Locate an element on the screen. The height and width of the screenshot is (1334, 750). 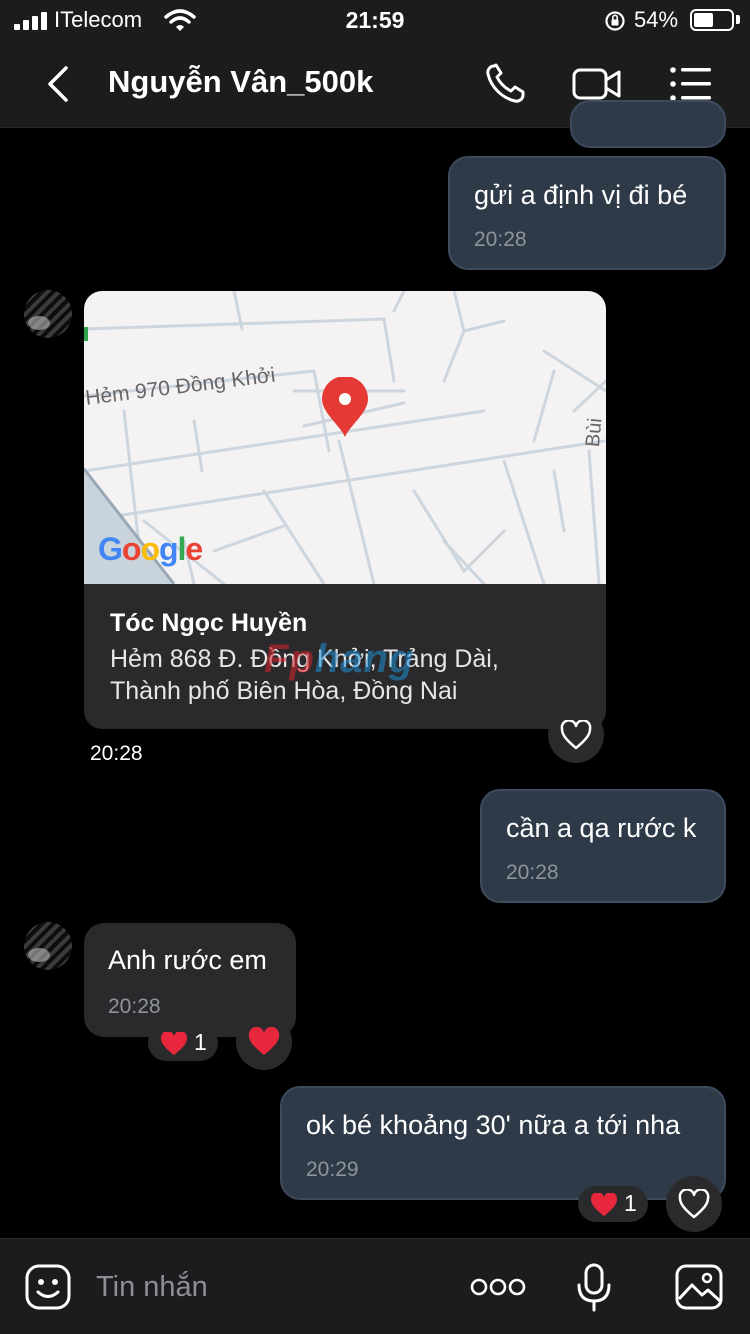
google-logo: Google is located at coordinates (150, 549).